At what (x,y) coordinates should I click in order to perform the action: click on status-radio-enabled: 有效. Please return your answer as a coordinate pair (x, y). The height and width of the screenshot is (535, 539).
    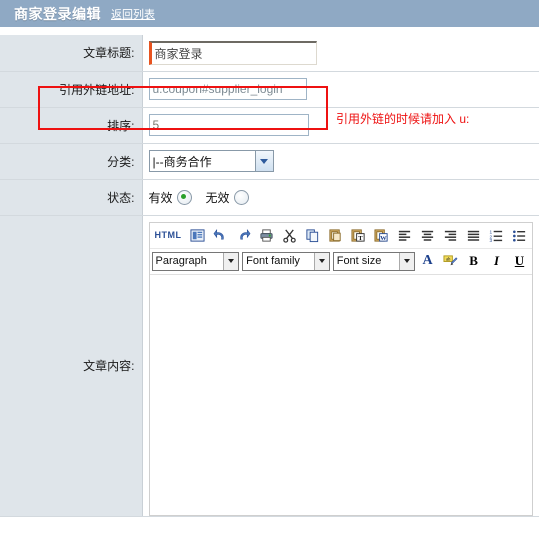
    Looking at the image, I should click on (170, 197).